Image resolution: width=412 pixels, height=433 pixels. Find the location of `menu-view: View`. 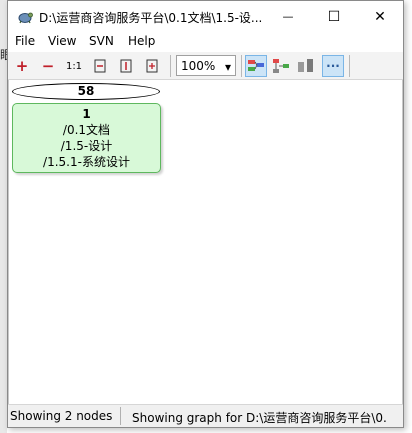

menu-view: View is located at coordinates (62, 41).